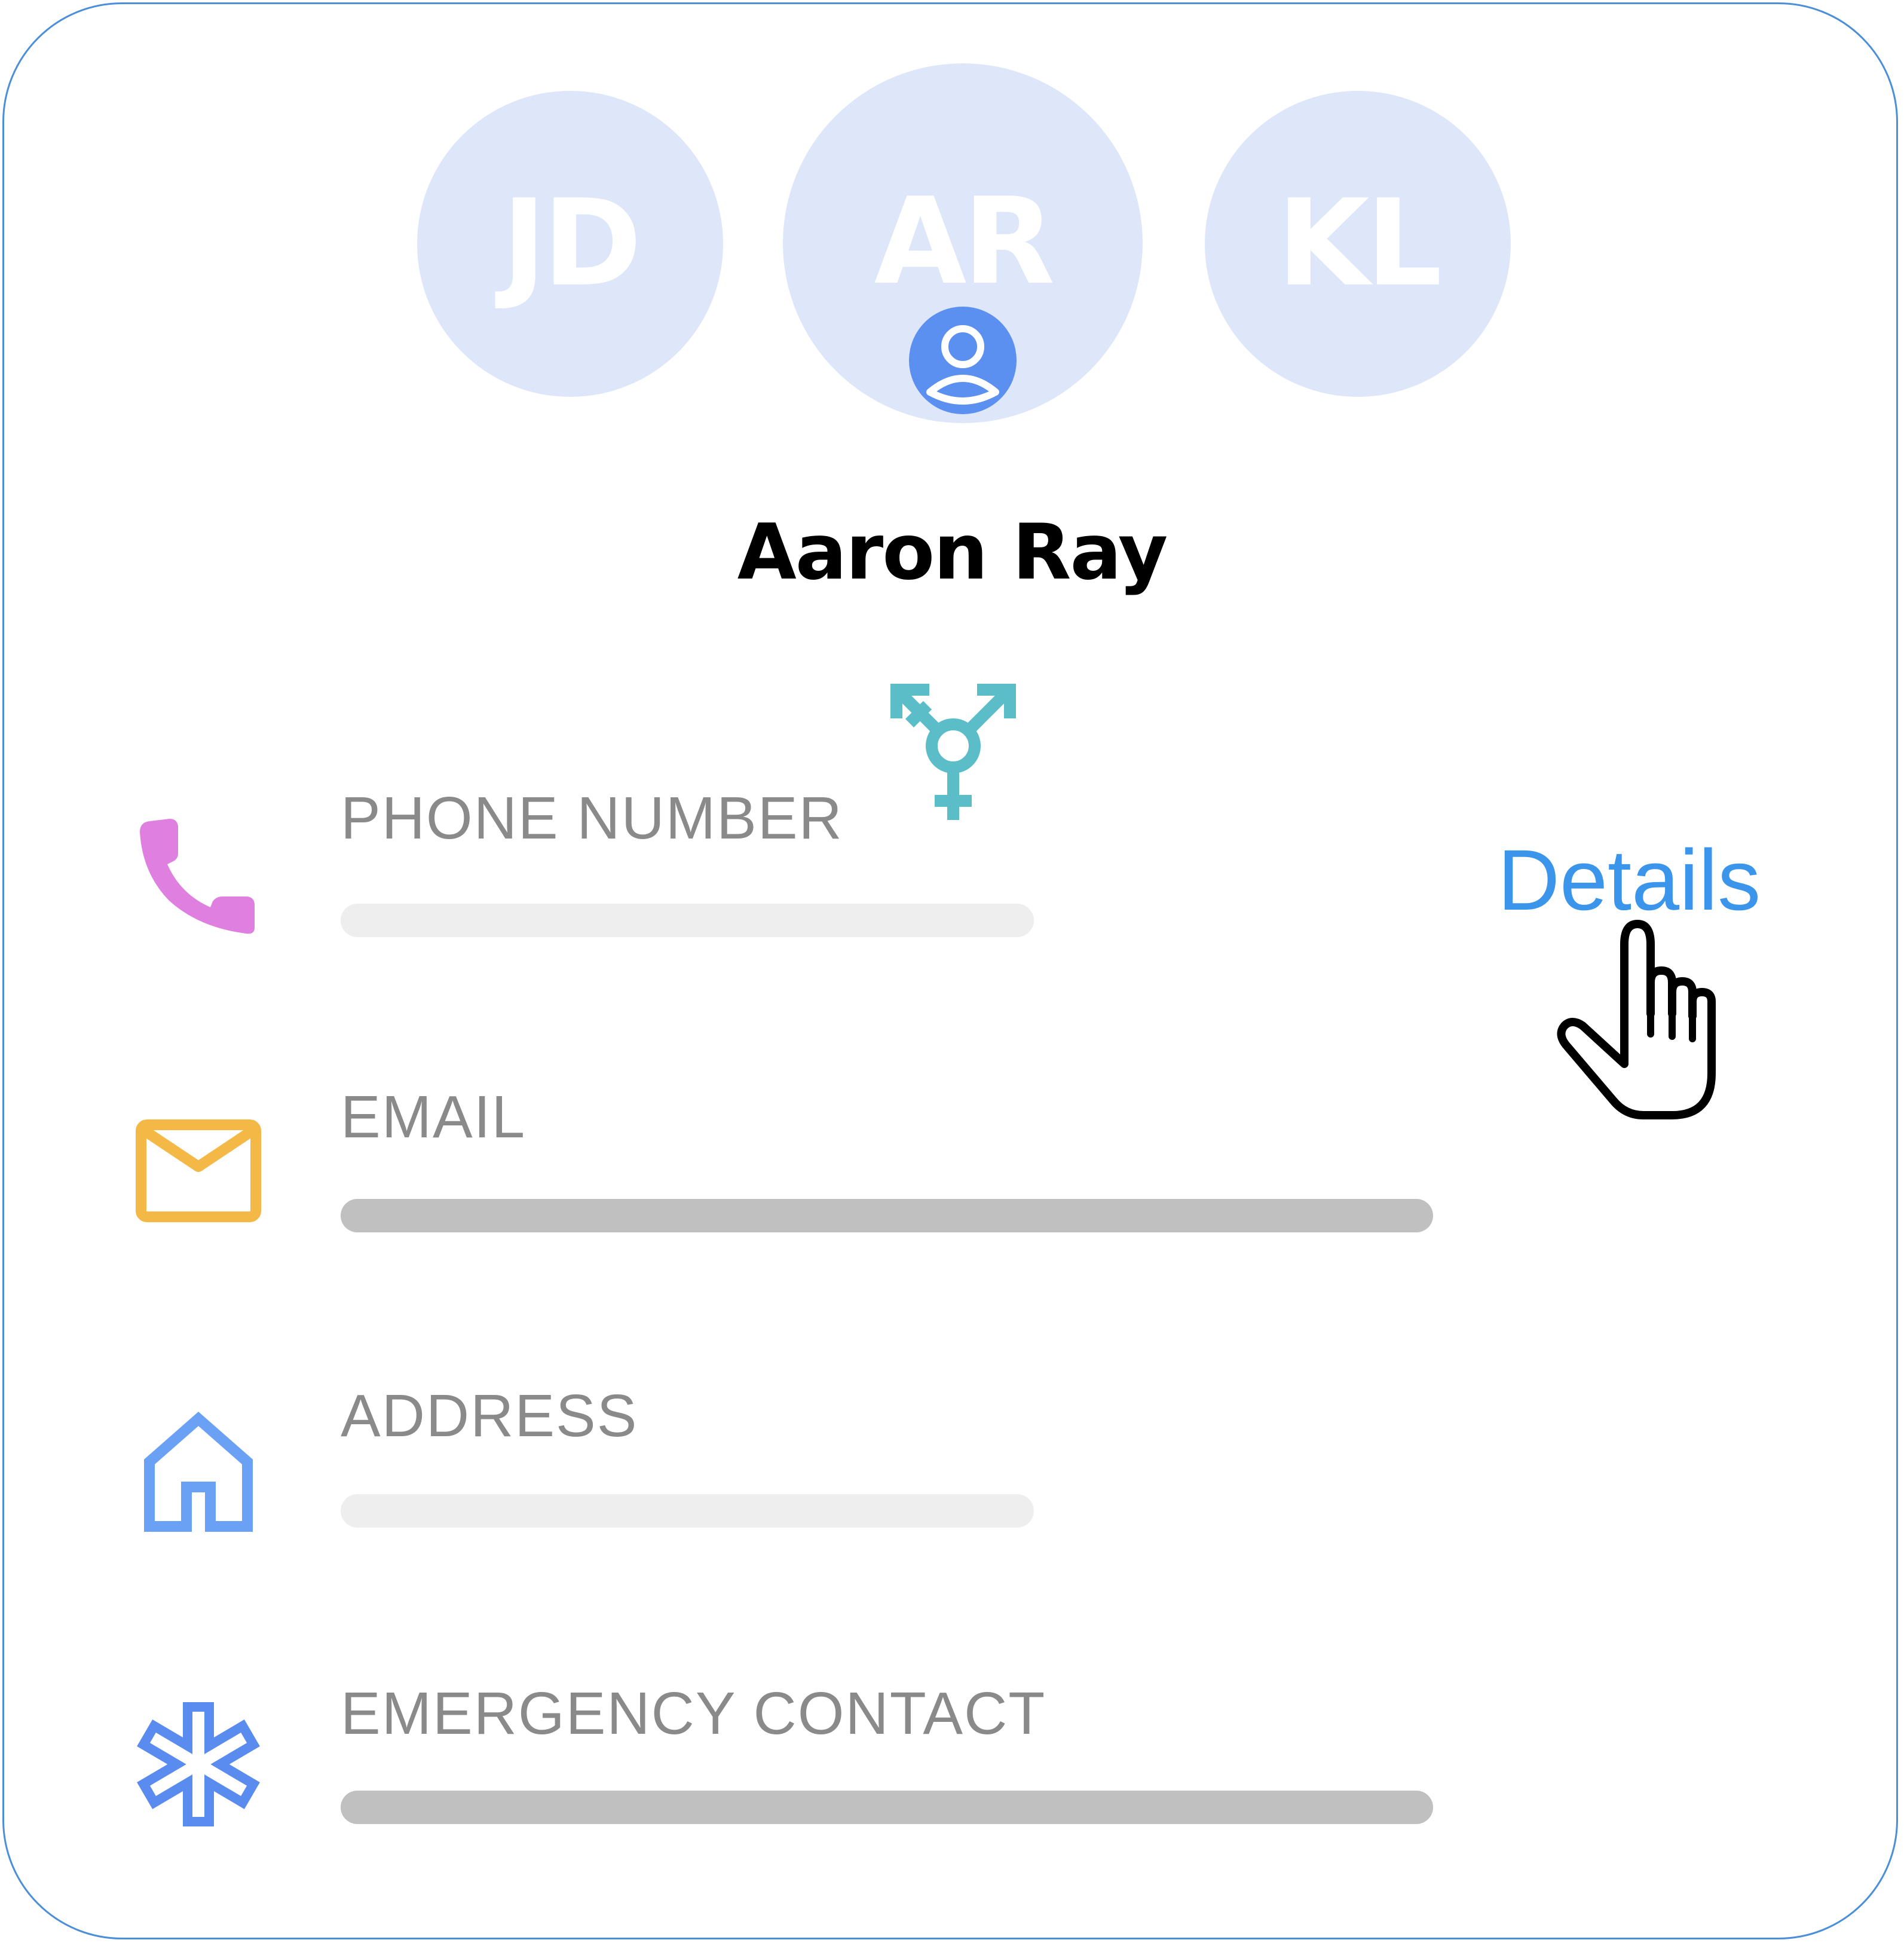  I want to click on avatar-initials: KL, so click(1359, 244).